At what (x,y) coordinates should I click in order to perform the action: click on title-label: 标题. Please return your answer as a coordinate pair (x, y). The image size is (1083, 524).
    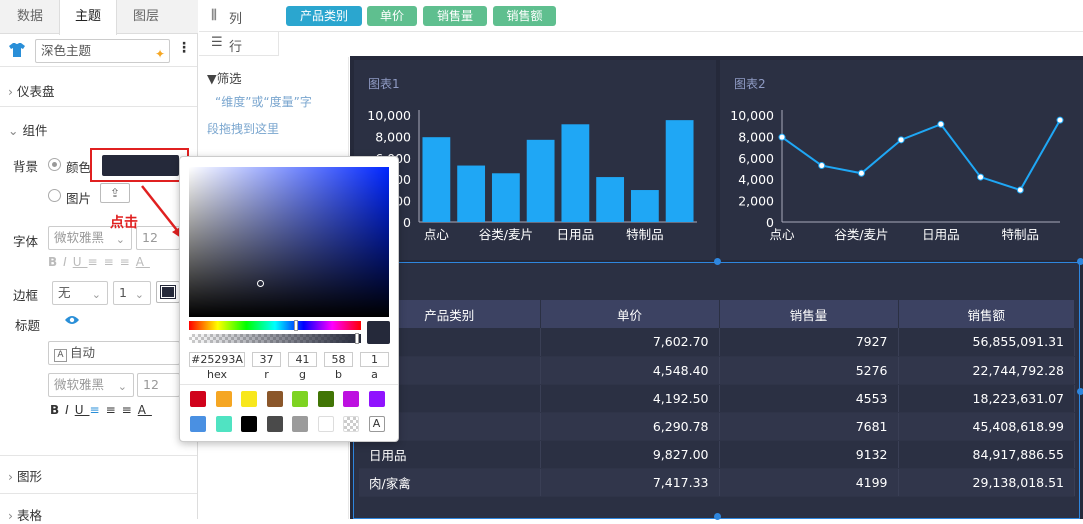
    Looking at the image, I should click on (28, 325).